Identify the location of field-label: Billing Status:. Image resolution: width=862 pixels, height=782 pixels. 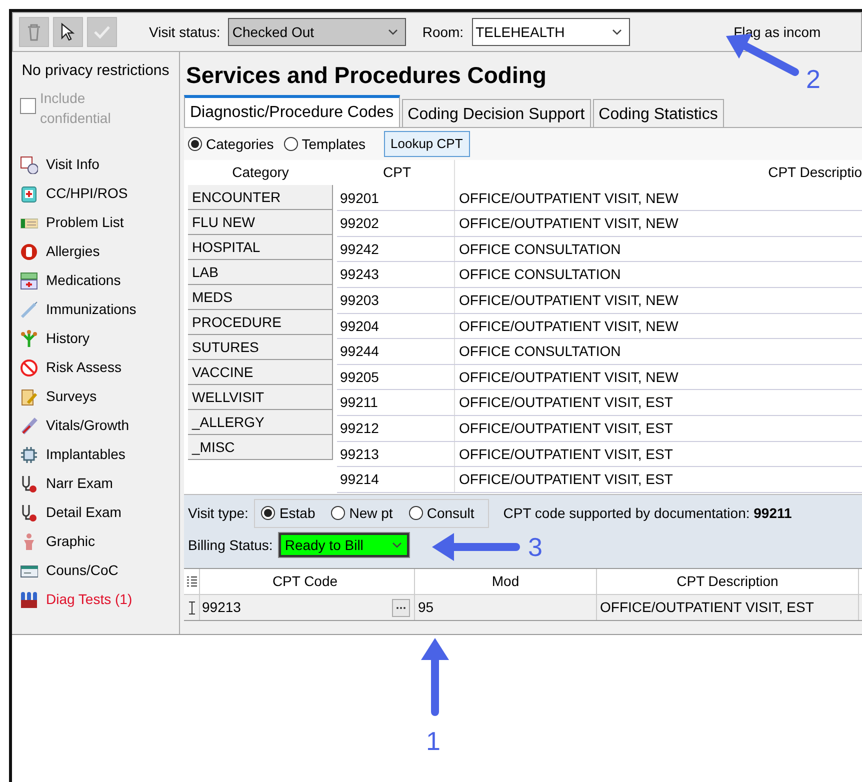
(230, 545).